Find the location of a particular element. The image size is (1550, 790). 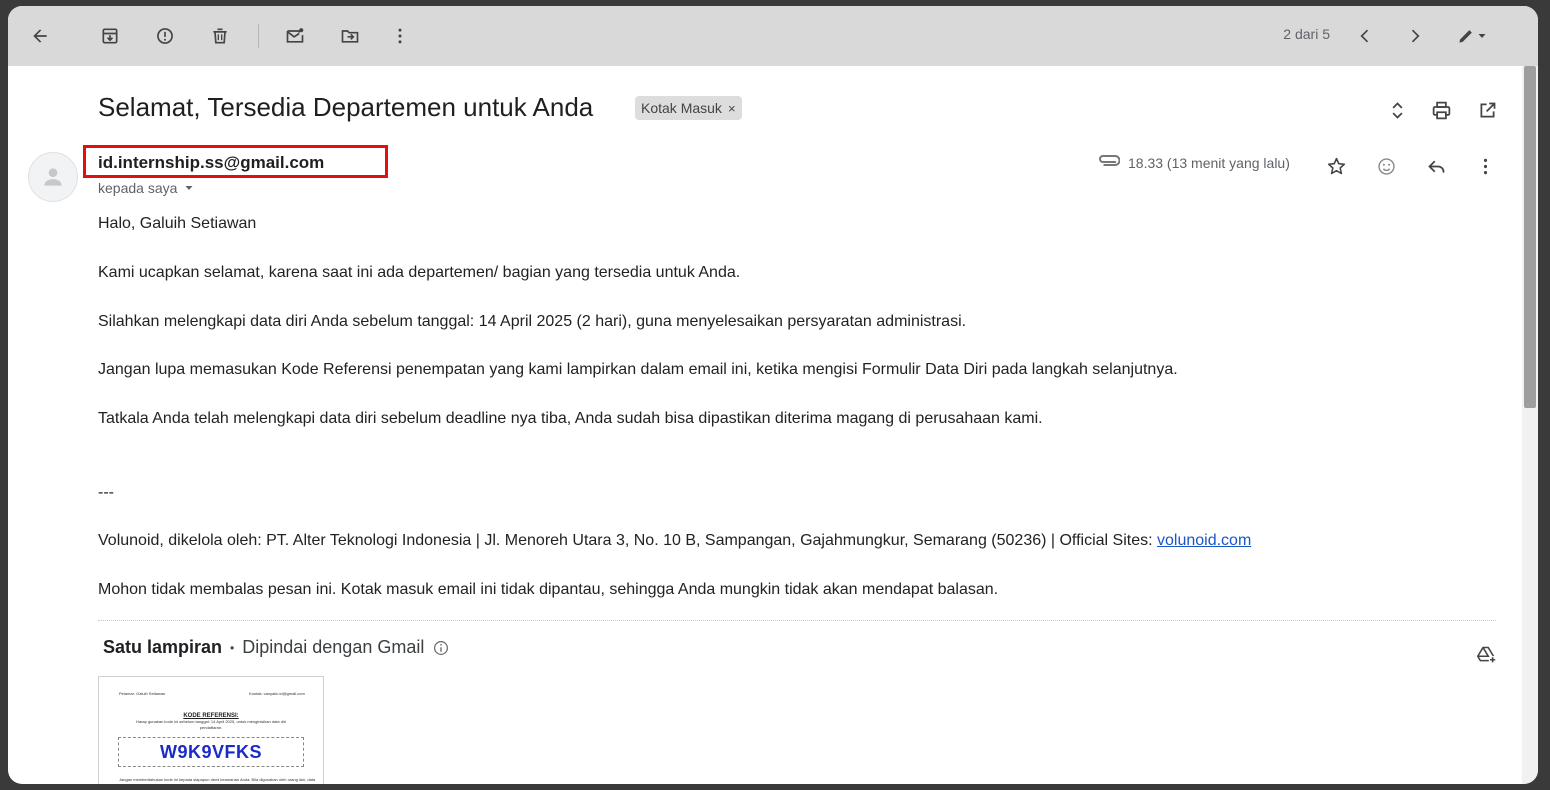

reply-icon is located at coordinates (1435, 166).